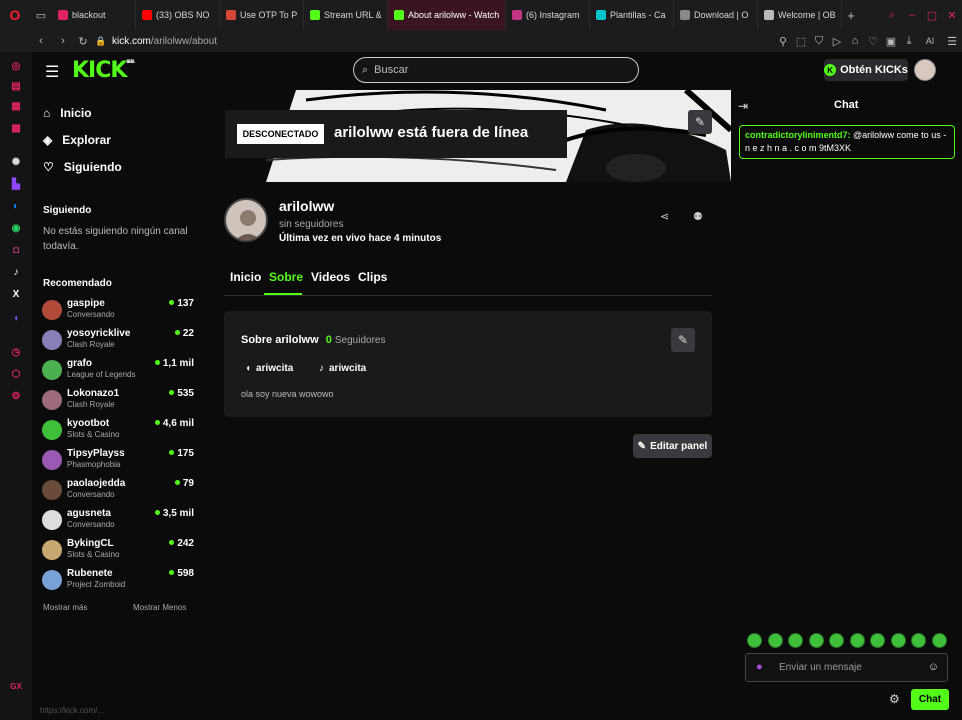  Describe the element at coordinates (16, 86) in the screenshot. I see `shopping-icon: ▤` at that location.